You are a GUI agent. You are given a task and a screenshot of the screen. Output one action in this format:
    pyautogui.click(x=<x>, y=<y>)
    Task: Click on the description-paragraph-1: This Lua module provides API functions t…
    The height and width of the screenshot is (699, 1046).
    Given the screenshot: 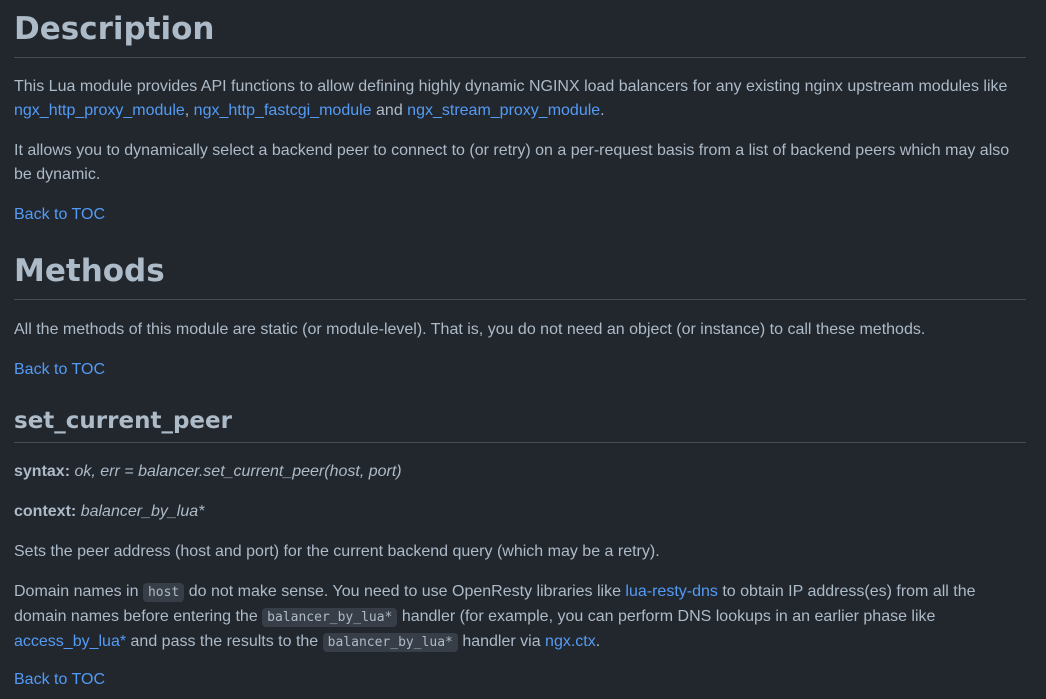 What is the action you would take?
    pyautogui.click(x=520, y=99)
    